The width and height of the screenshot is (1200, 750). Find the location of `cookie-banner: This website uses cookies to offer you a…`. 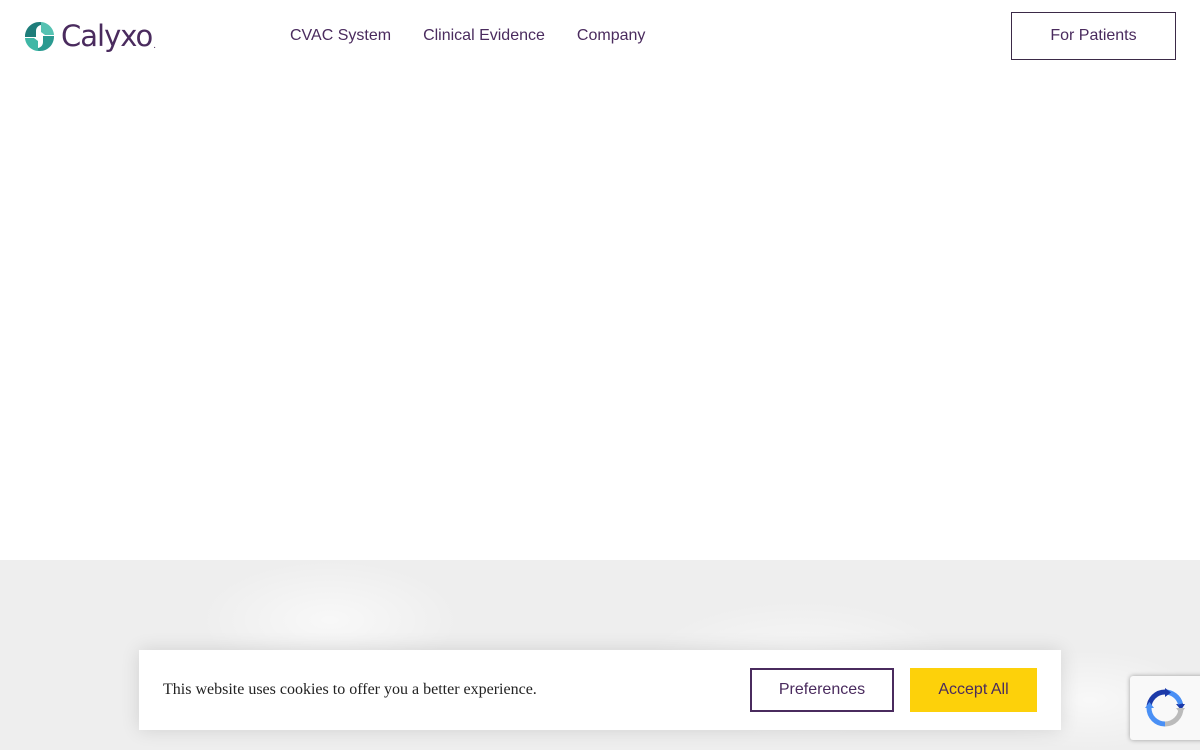

cookie-banner: This website uses cookies to offer you a… is located at coordinates (600, 690).